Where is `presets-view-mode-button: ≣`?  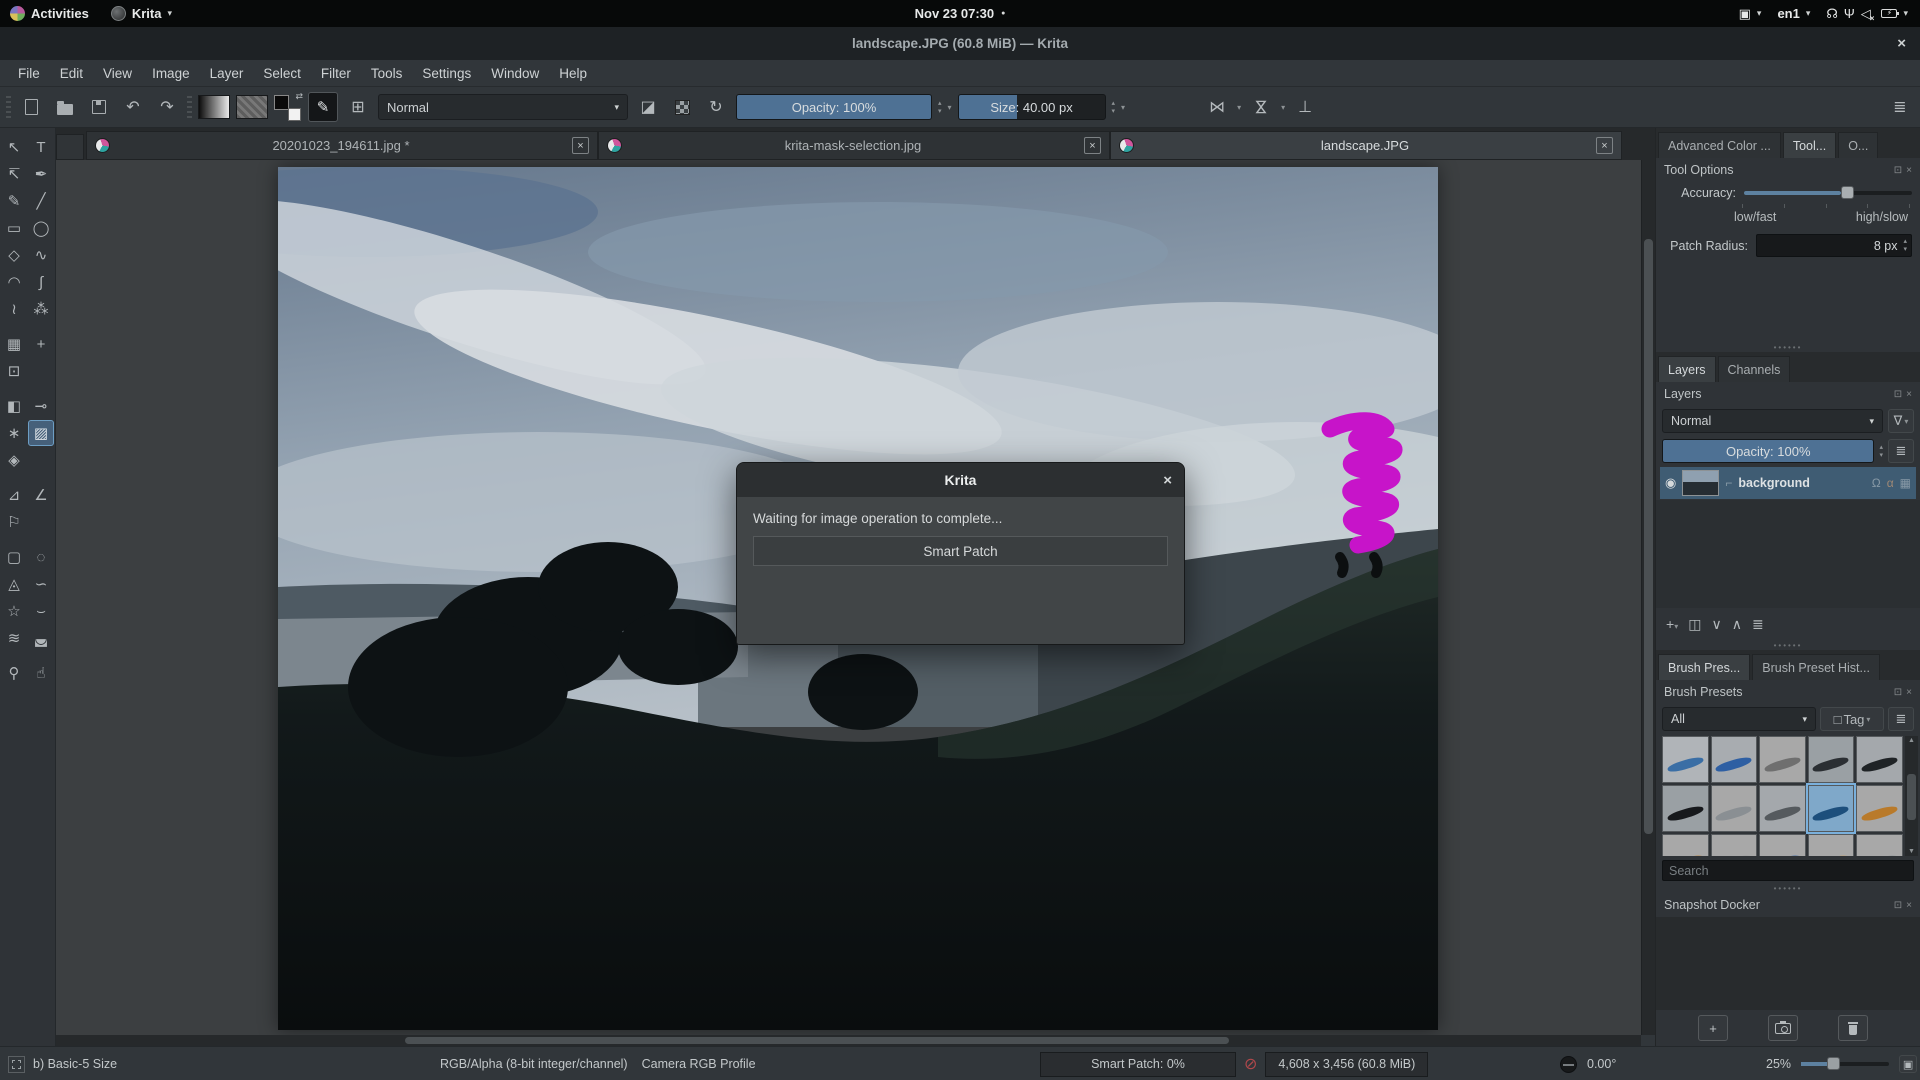 presets-view-mode-button: ≣ is located at coordinates (1901, 719).